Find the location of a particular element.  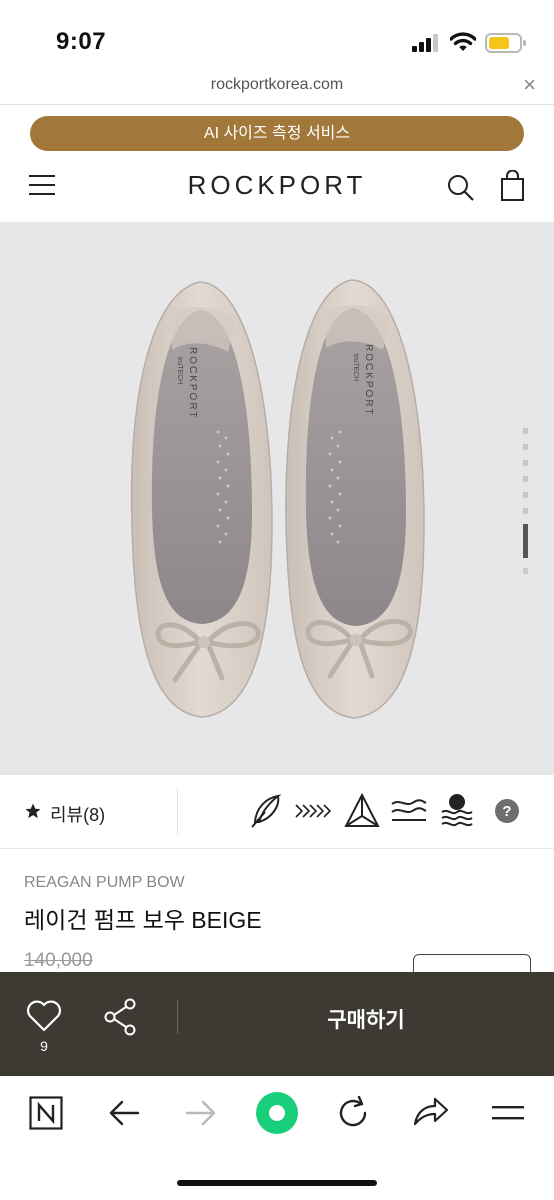

cushion-waves-icon is located at coordinates (409, 810).